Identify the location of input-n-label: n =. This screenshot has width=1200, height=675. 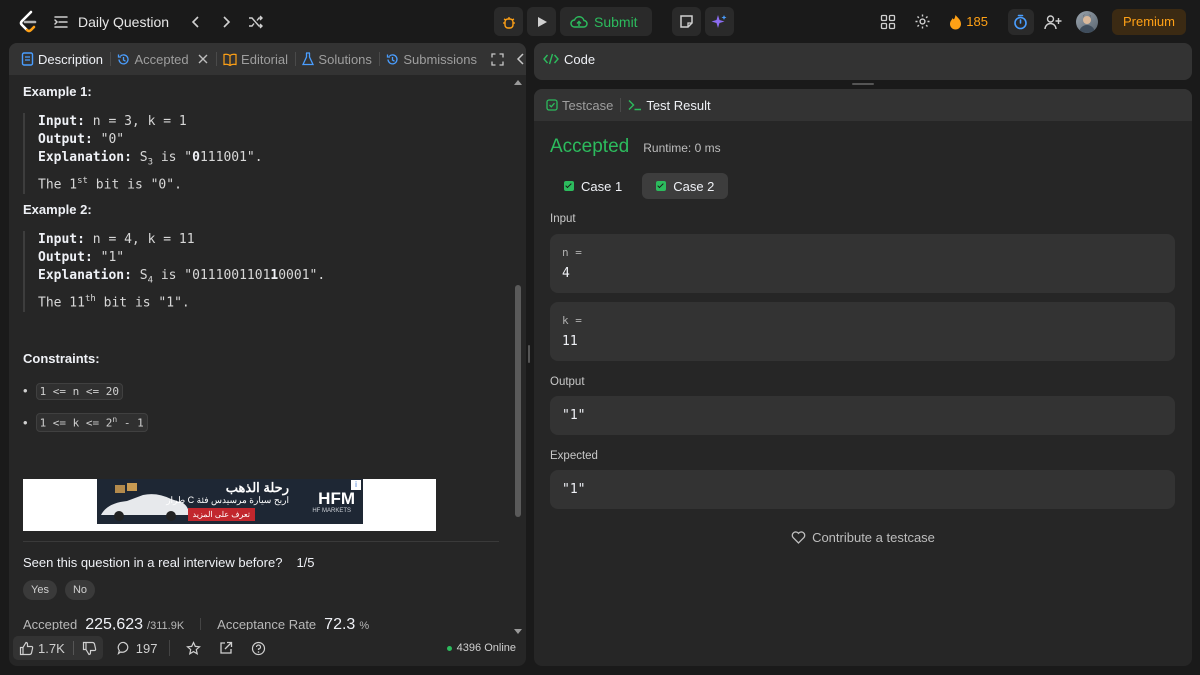
(572, 252).